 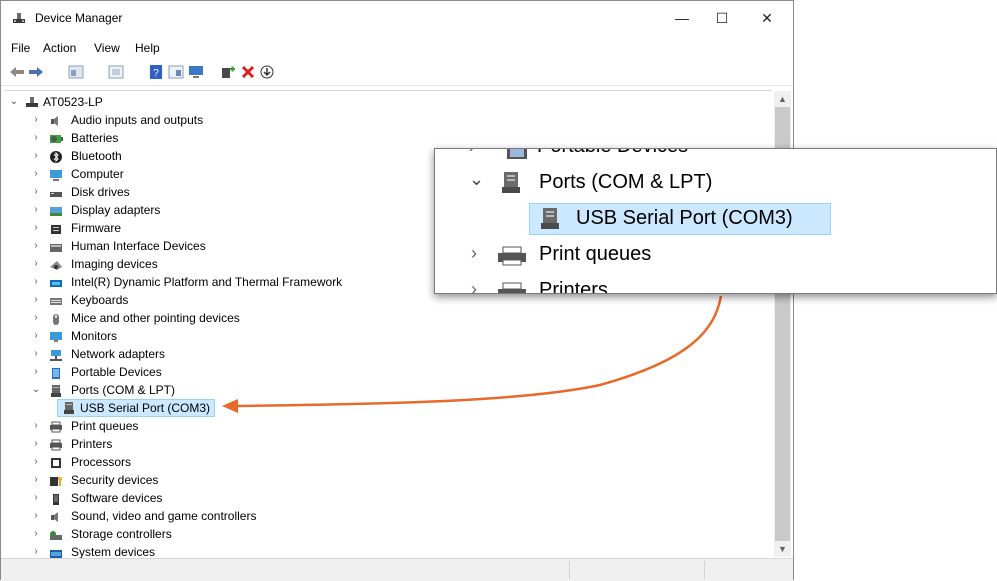 I want to click on portable-device-icon, so click(x=517, y=154).